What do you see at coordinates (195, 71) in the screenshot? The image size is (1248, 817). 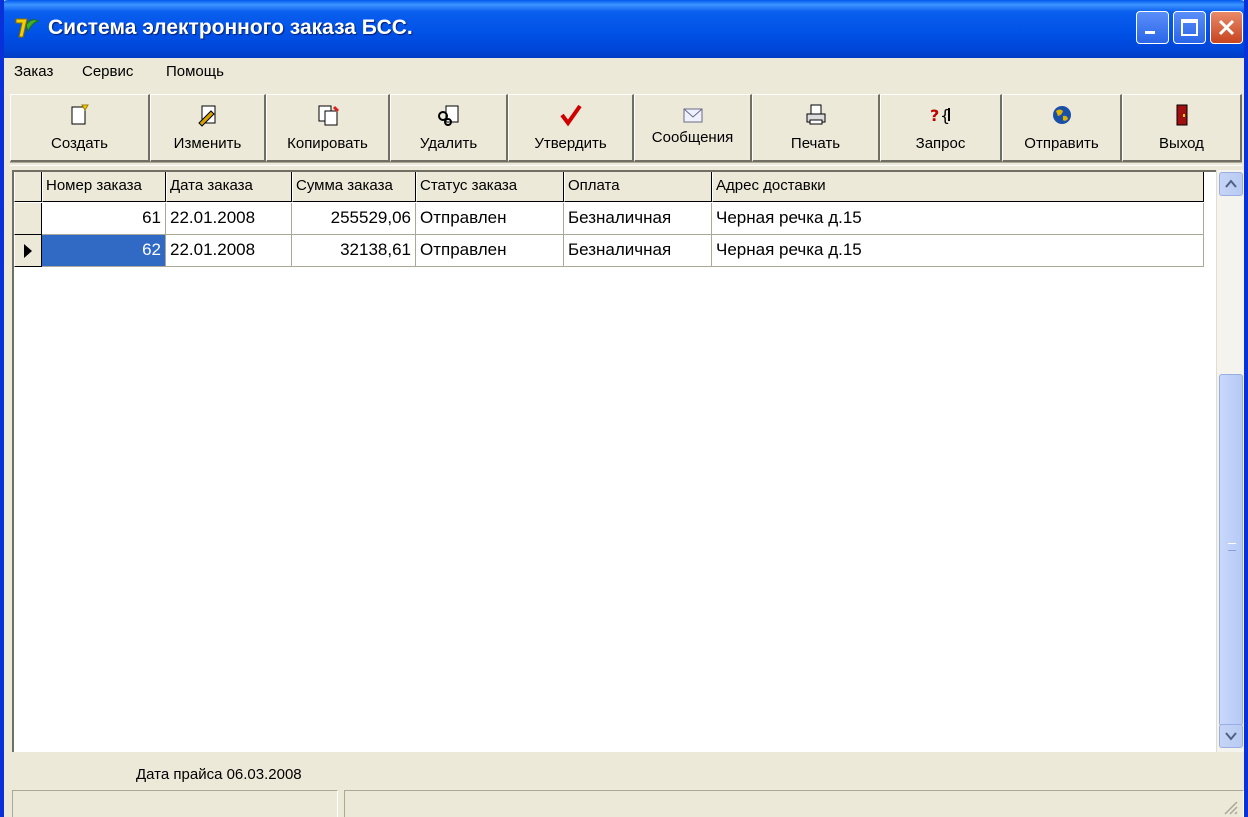 I see `menu-help: Помощь` at bounding box center [195, 71].